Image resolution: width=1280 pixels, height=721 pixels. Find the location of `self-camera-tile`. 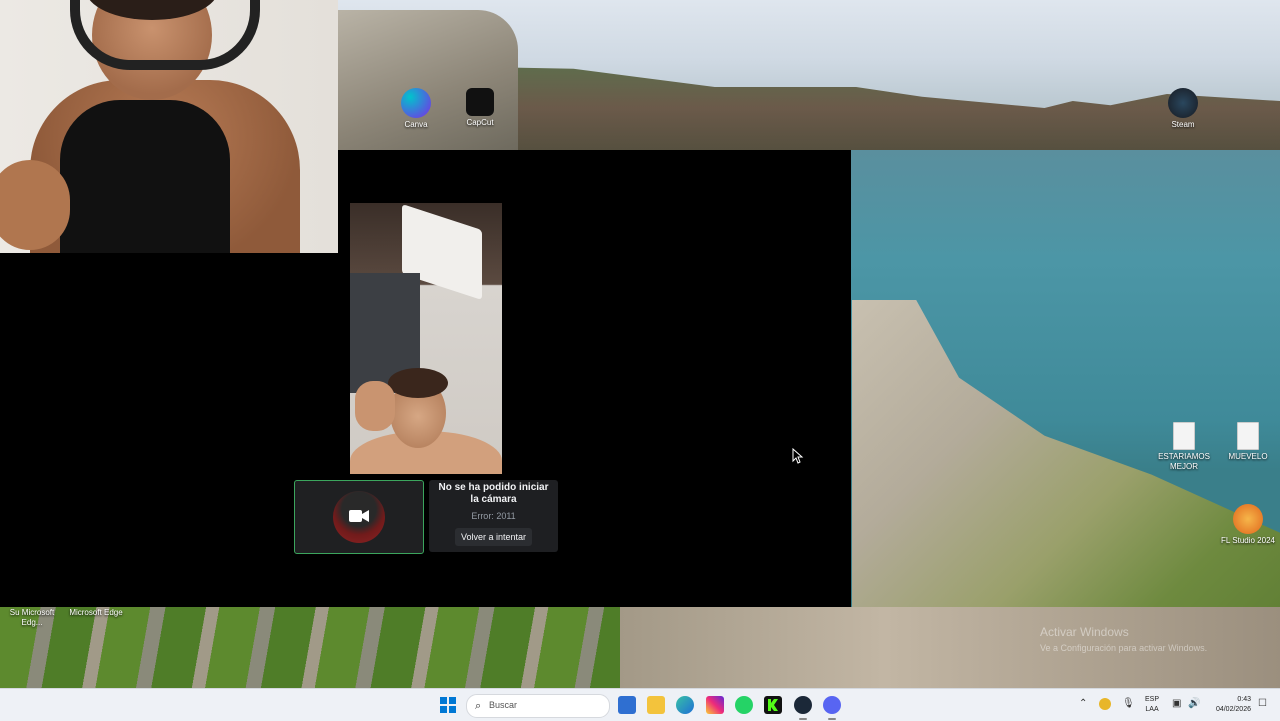

self-camera-tile is located at coordinates (359, 517).